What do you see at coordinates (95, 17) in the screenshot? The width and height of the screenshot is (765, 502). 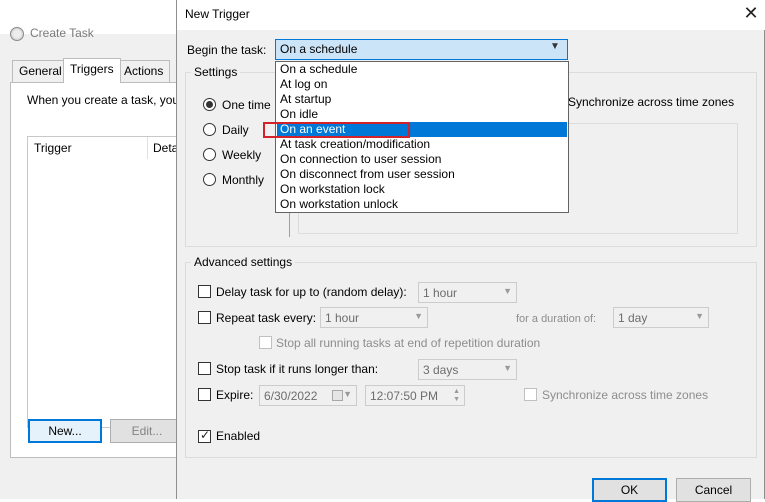 I see `create-task-titlebar` at bounding box center [95, 17].